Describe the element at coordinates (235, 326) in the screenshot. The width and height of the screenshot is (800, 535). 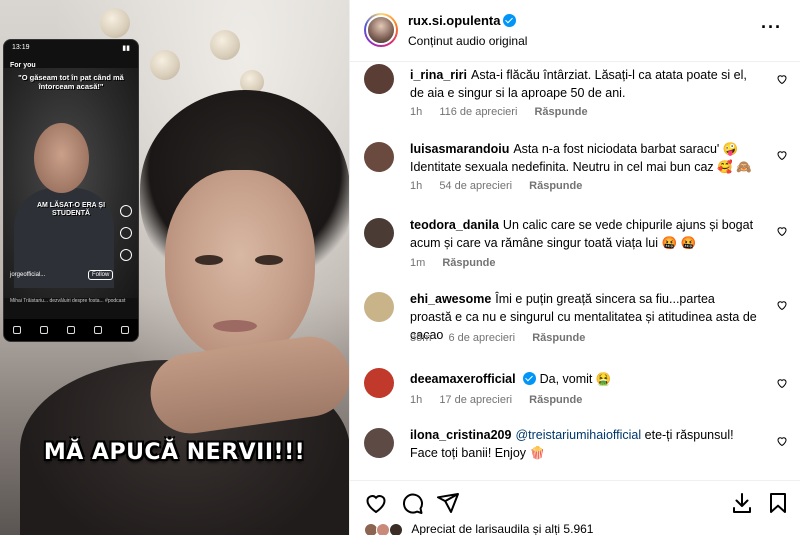
I see `lips` at that location.